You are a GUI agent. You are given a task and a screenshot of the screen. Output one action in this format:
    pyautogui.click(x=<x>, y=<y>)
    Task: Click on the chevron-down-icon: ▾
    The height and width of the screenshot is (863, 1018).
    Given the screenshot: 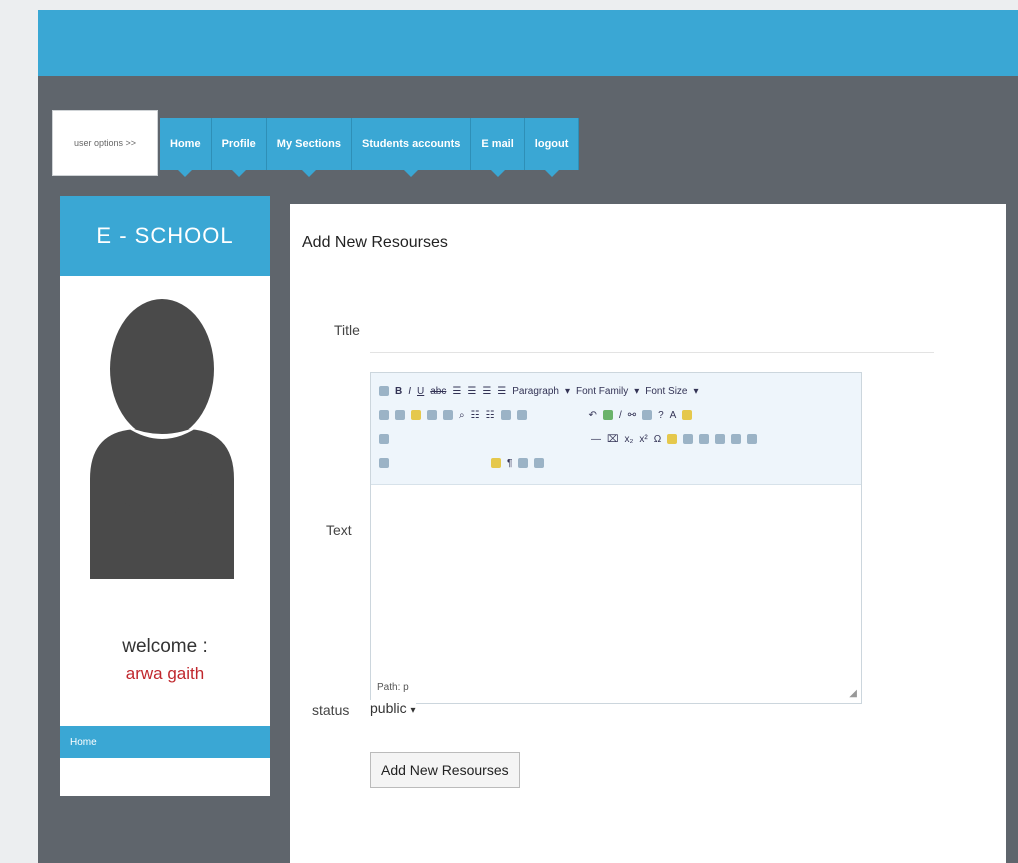 What is the action you would take?
    pyautogui.click(x=413, y=710)
    